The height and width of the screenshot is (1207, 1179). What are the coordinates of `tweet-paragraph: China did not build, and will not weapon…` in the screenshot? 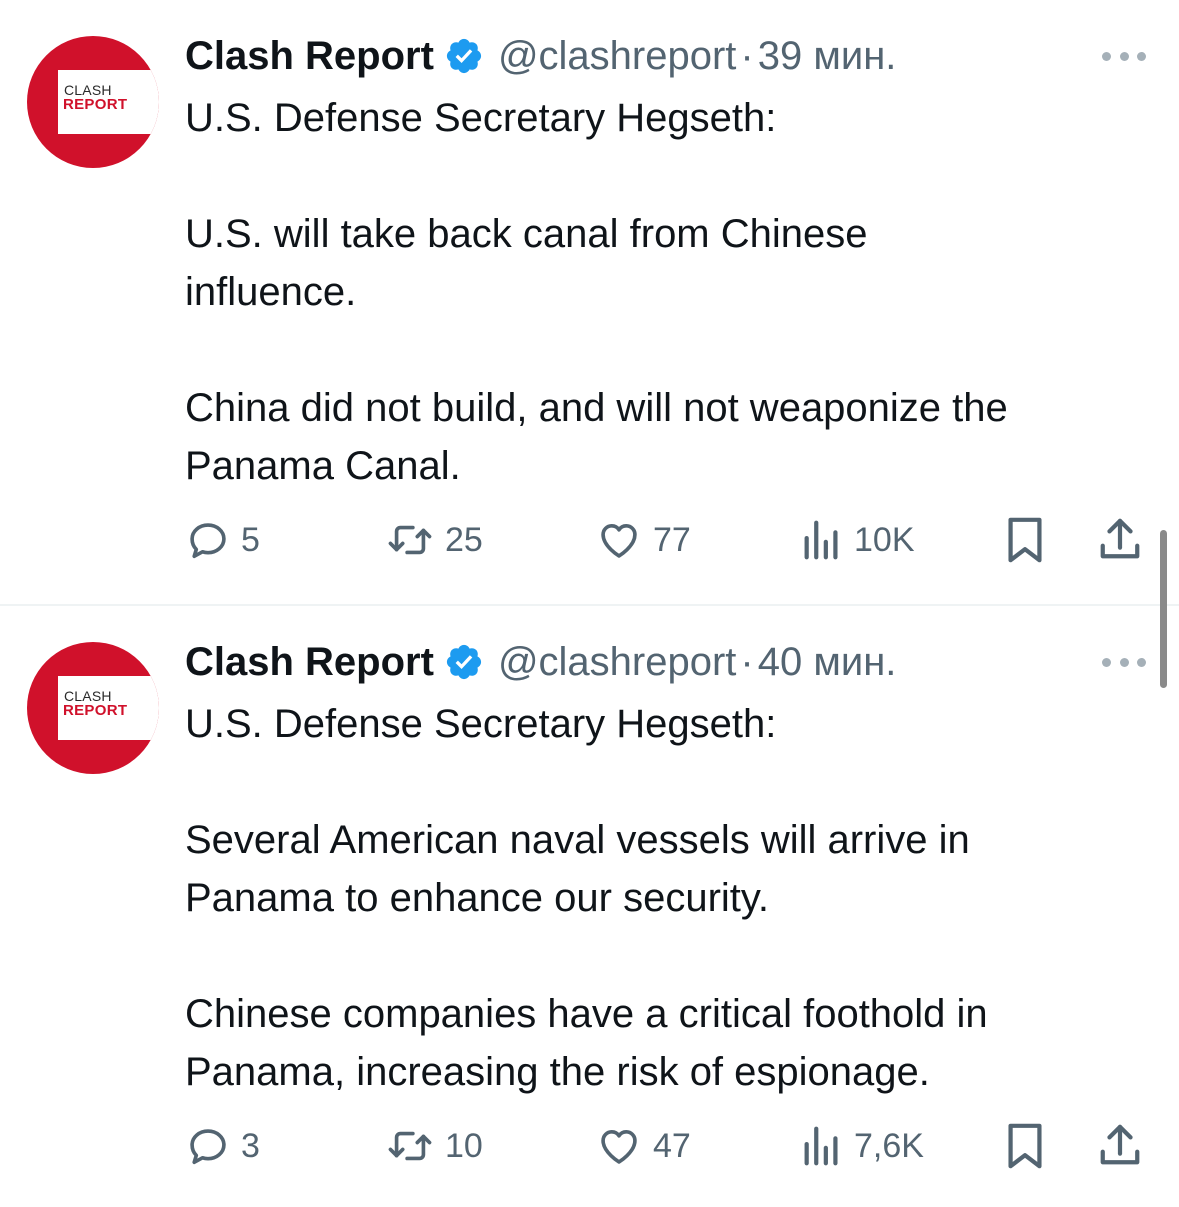 It's located at (596, 437).